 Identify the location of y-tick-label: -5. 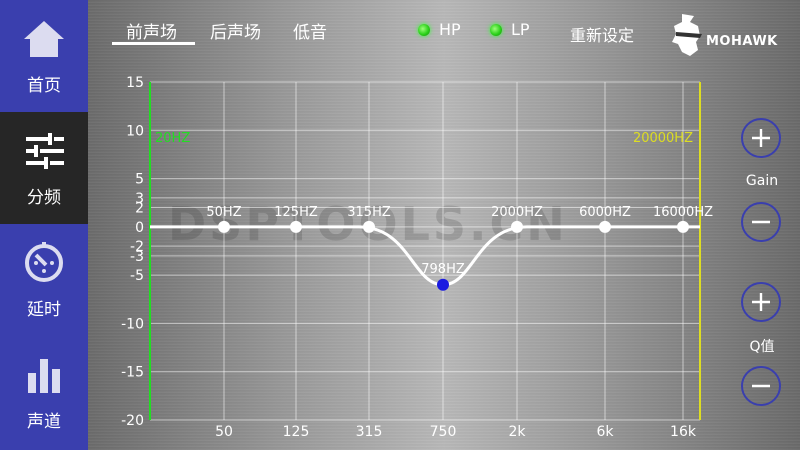
(137, 276).